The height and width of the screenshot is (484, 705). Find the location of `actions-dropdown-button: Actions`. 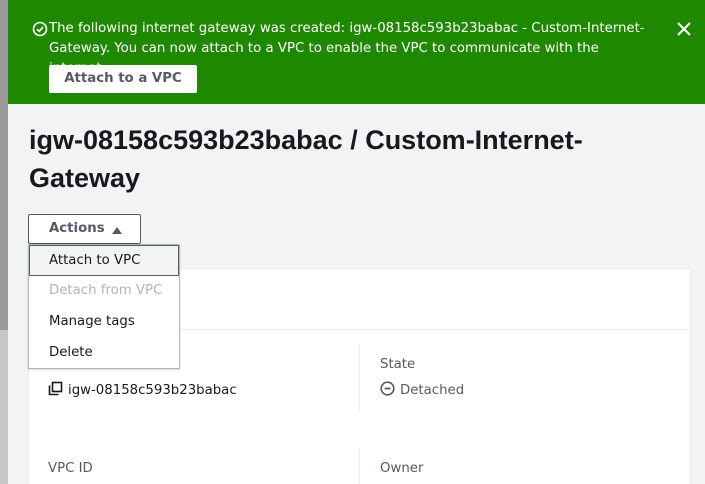

actions-dropdown-button: Actions is located at coordinates (84, 229).